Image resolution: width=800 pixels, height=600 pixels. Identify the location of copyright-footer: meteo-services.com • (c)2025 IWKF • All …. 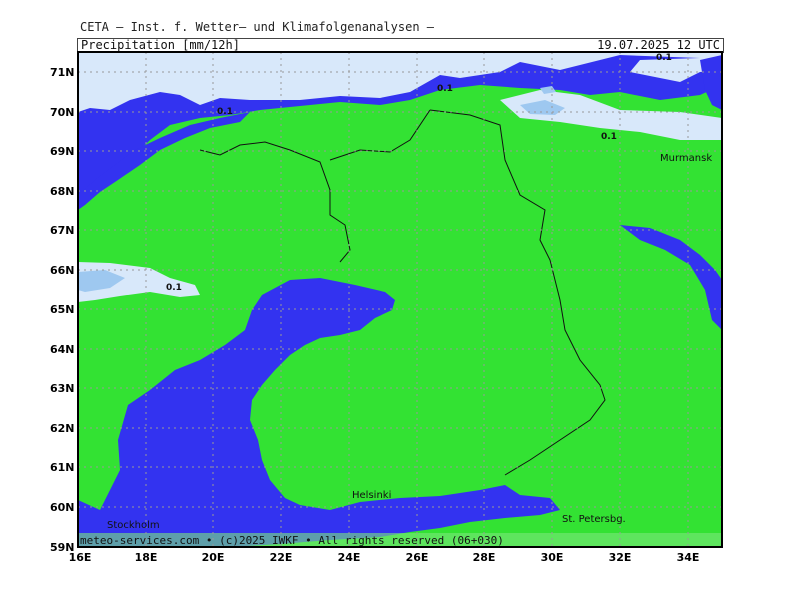
(292, 540).